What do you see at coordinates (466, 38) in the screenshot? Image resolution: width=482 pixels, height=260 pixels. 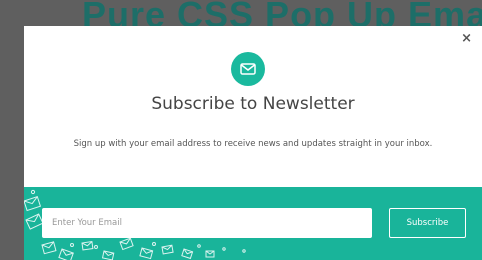 I see `close-icon: ×` at bounding box center [466, 38].